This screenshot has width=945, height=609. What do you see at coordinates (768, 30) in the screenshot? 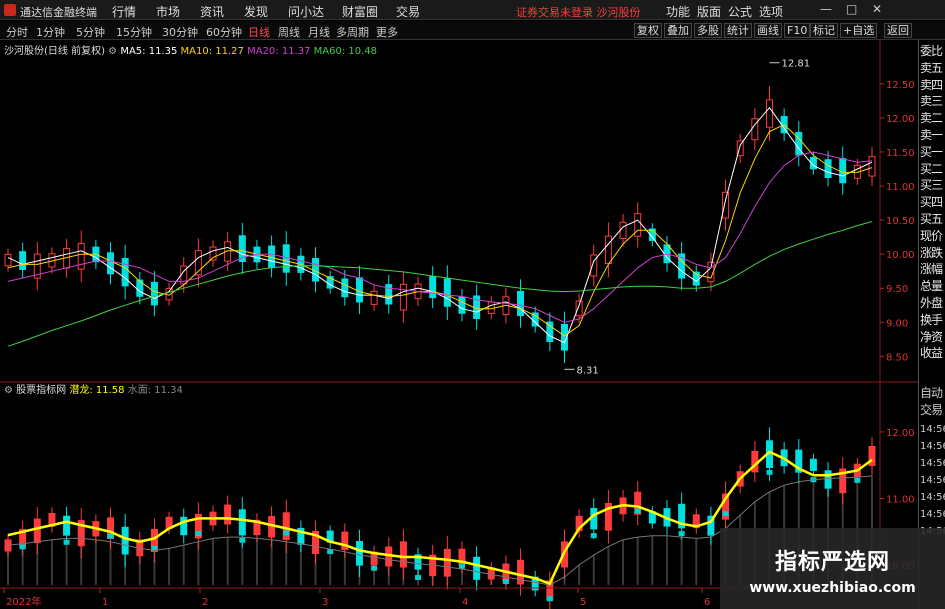
I see `draw-line-button: 画线` at bounding box center [768, 30].